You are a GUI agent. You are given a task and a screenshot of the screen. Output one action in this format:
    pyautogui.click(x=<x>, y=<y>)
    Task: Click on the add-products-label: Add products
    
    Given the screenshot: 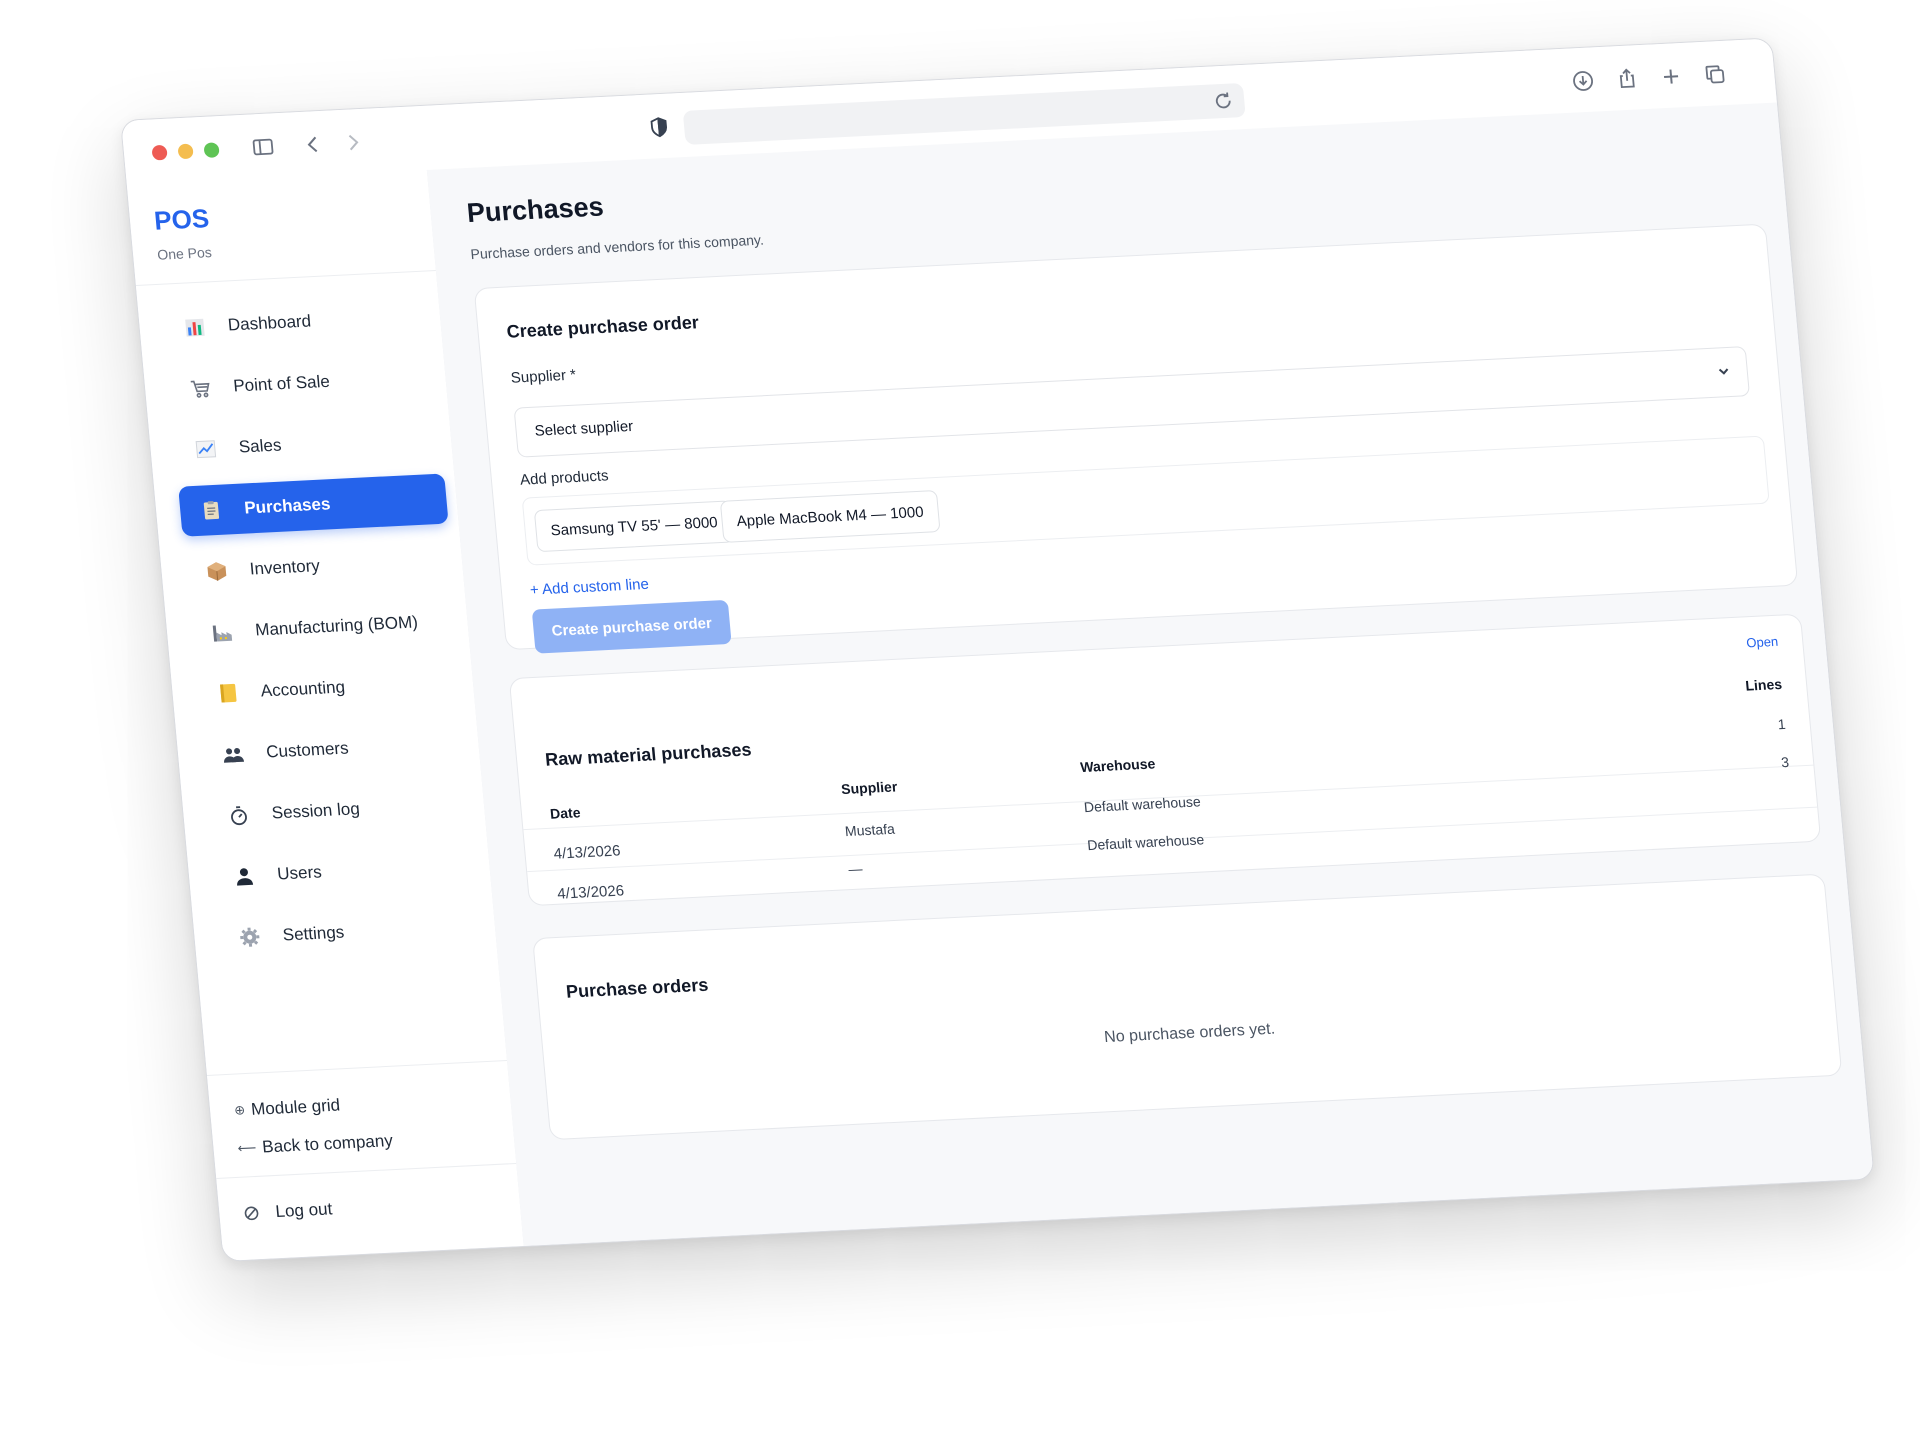 What is the action you would take?
    pyautogui.click(x=564, y=478)
    